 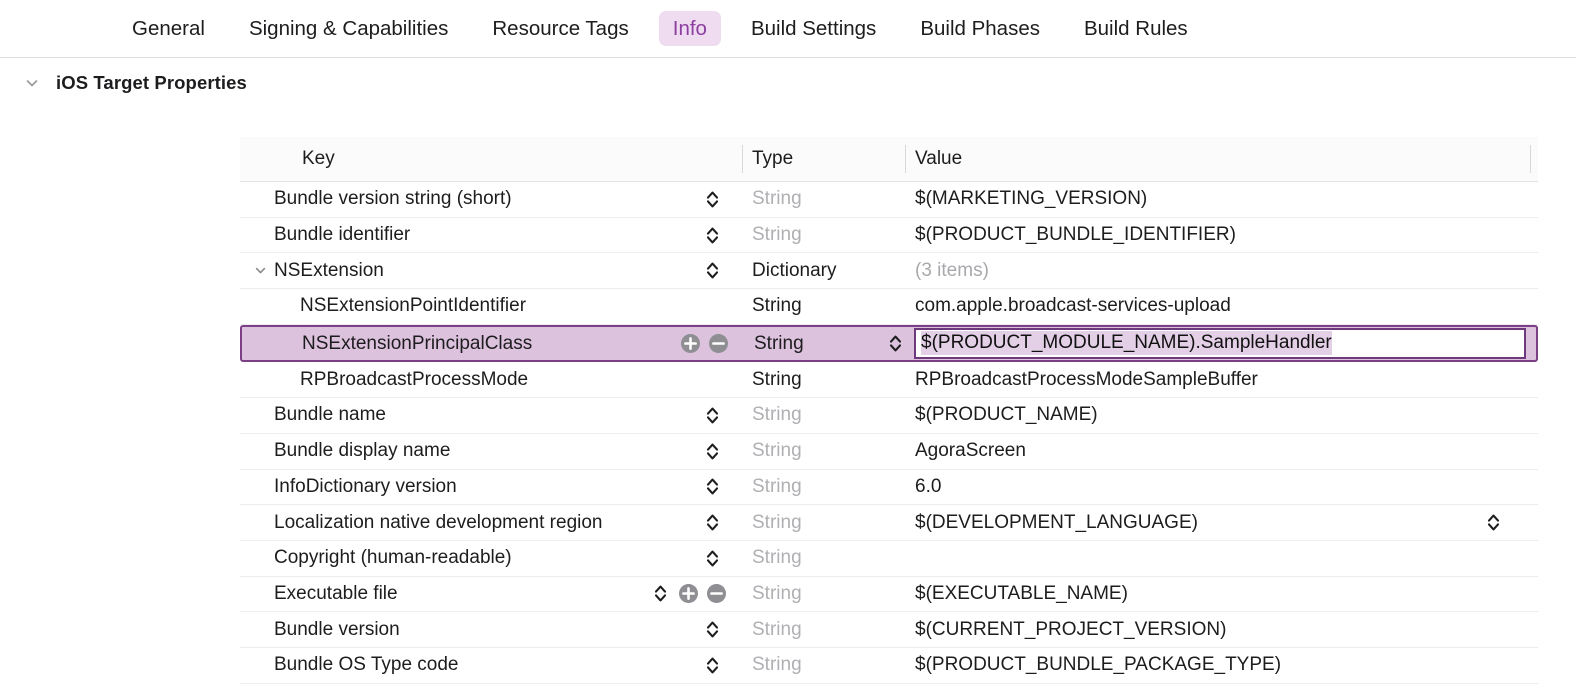 I want to click on column-header-key: Key, so click(x=318, y=159).